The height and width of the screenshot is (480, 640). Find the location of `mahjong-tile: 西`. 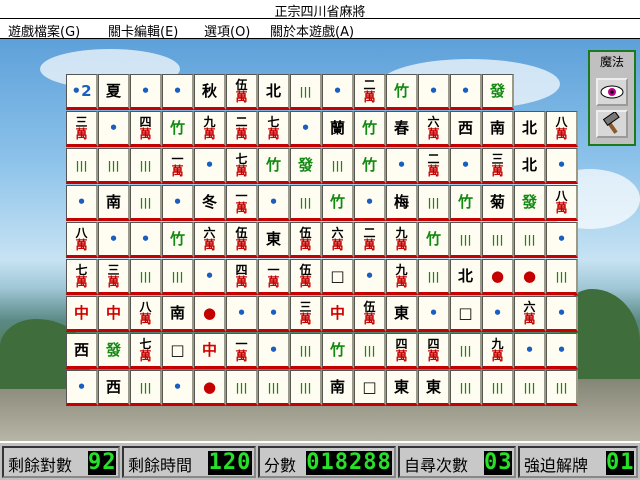

mahjong-tile: 西 is located at coordinates (82, 351).